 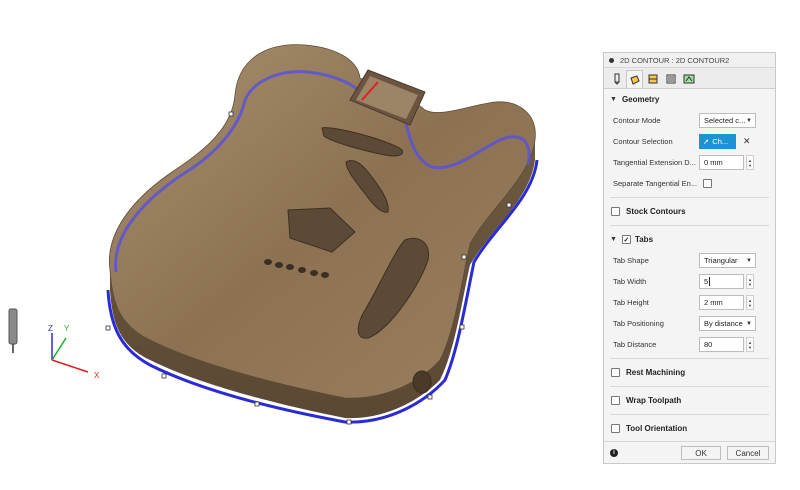 What do you see at coordinates (644, 239) in the screenshot?
I see `tabs-header-label: Tabs` at bounding box center [644, 239].